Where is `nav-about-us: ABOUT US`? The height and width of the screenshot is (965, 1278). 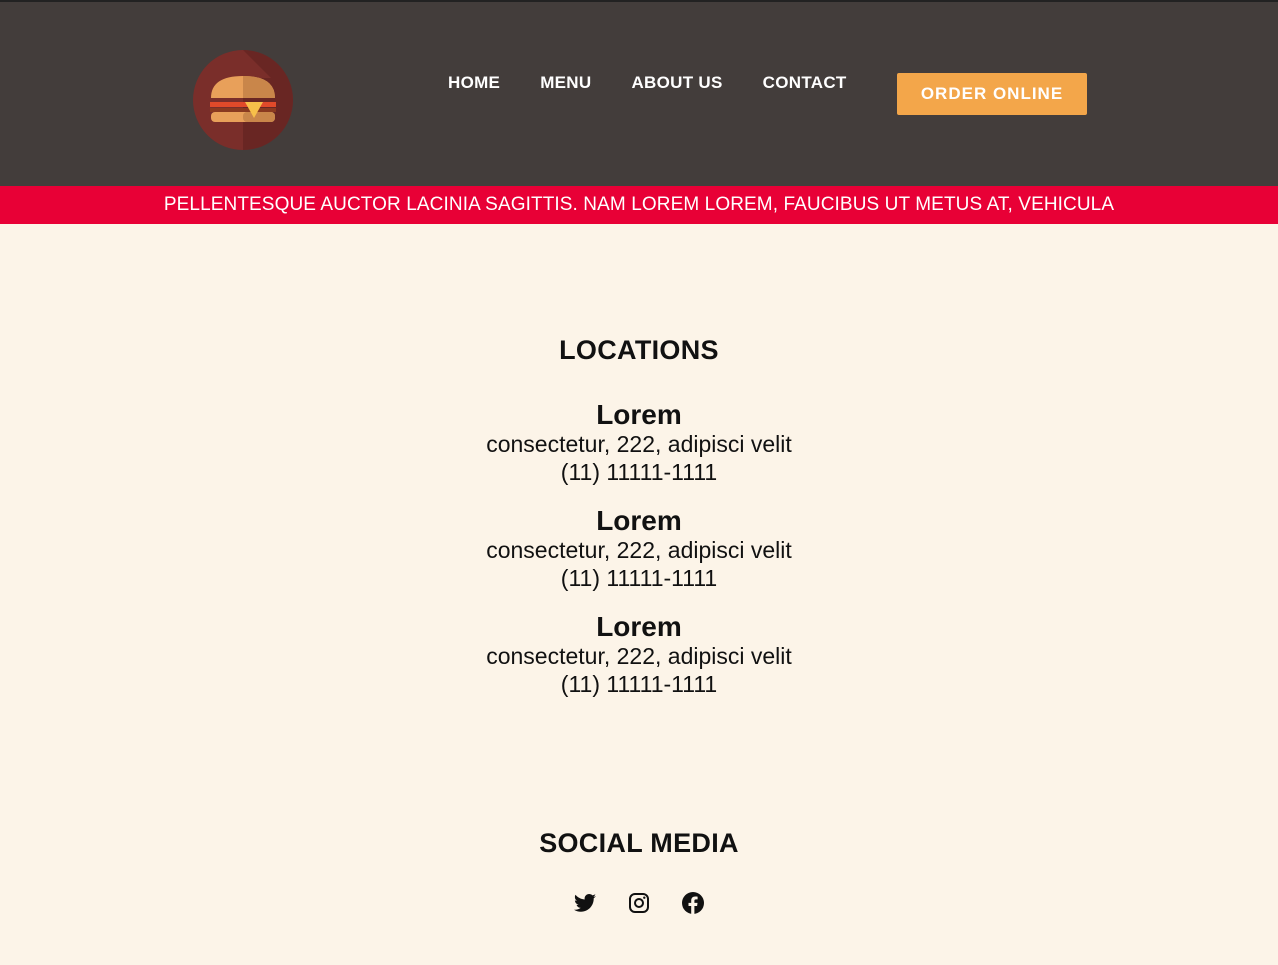 nav-about-us: ABOUT US is located at coordinates (676, 83).